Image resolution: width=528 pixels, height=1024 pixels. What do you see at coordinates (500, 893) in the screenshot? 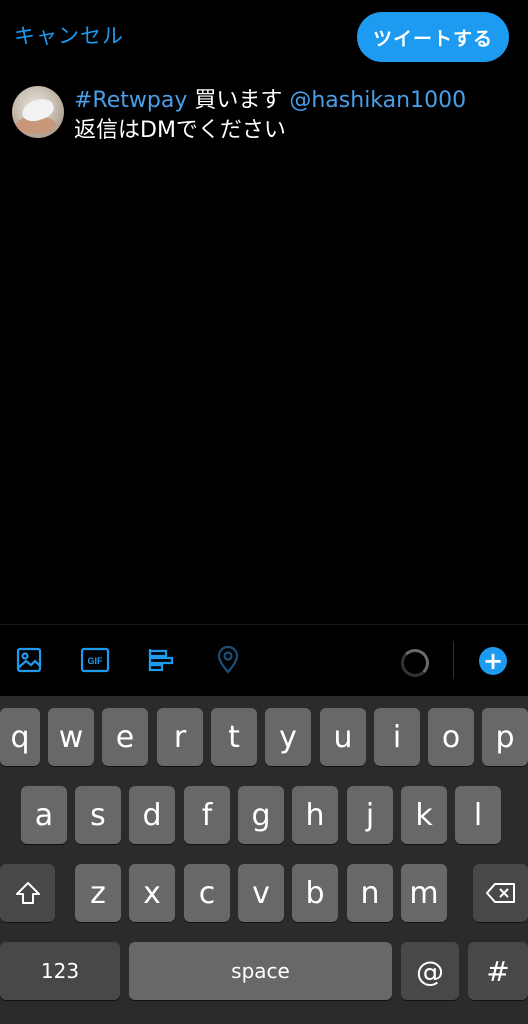
I see `delete-key` at bounding box center [500, 893].